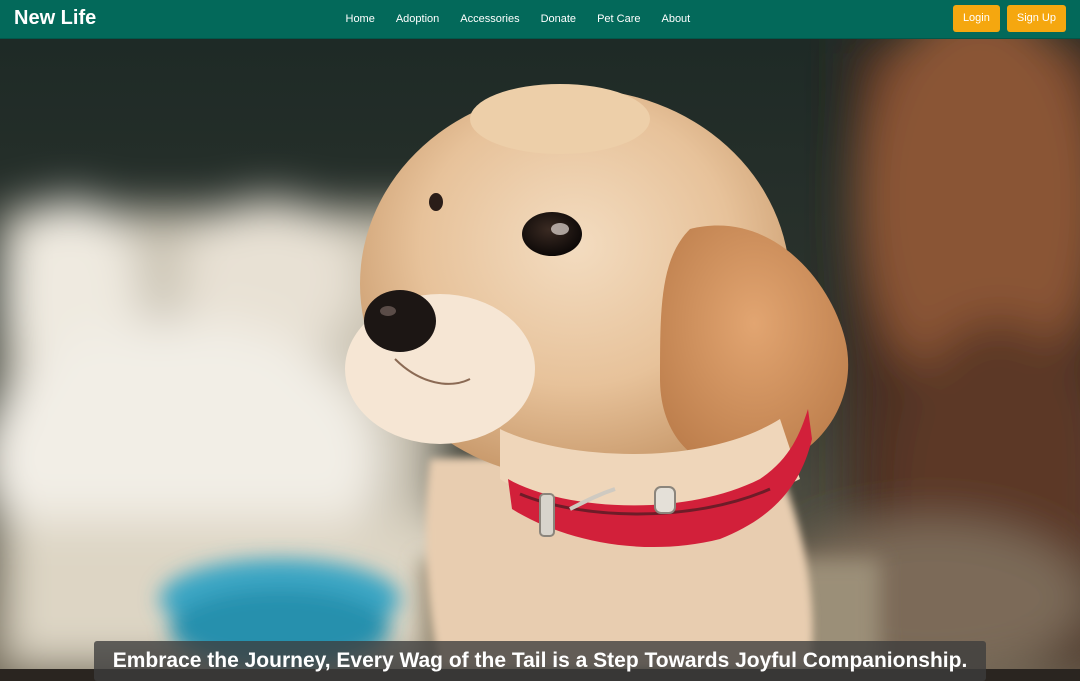  I want to click on nav-link-accessories: Accessories, so click(490, 19).